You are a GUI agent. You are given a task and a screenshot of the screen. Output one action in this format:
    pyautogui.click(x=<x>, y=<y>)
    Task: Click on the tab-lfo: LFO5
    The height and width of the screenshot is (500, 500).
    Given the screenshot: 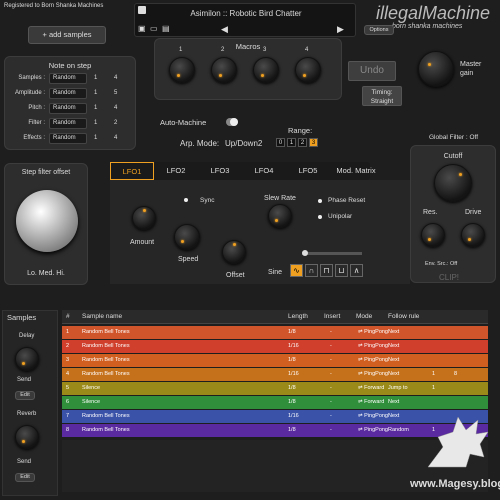 What is the action you would take?
    pyautogui.click(x=308, y=171)
    